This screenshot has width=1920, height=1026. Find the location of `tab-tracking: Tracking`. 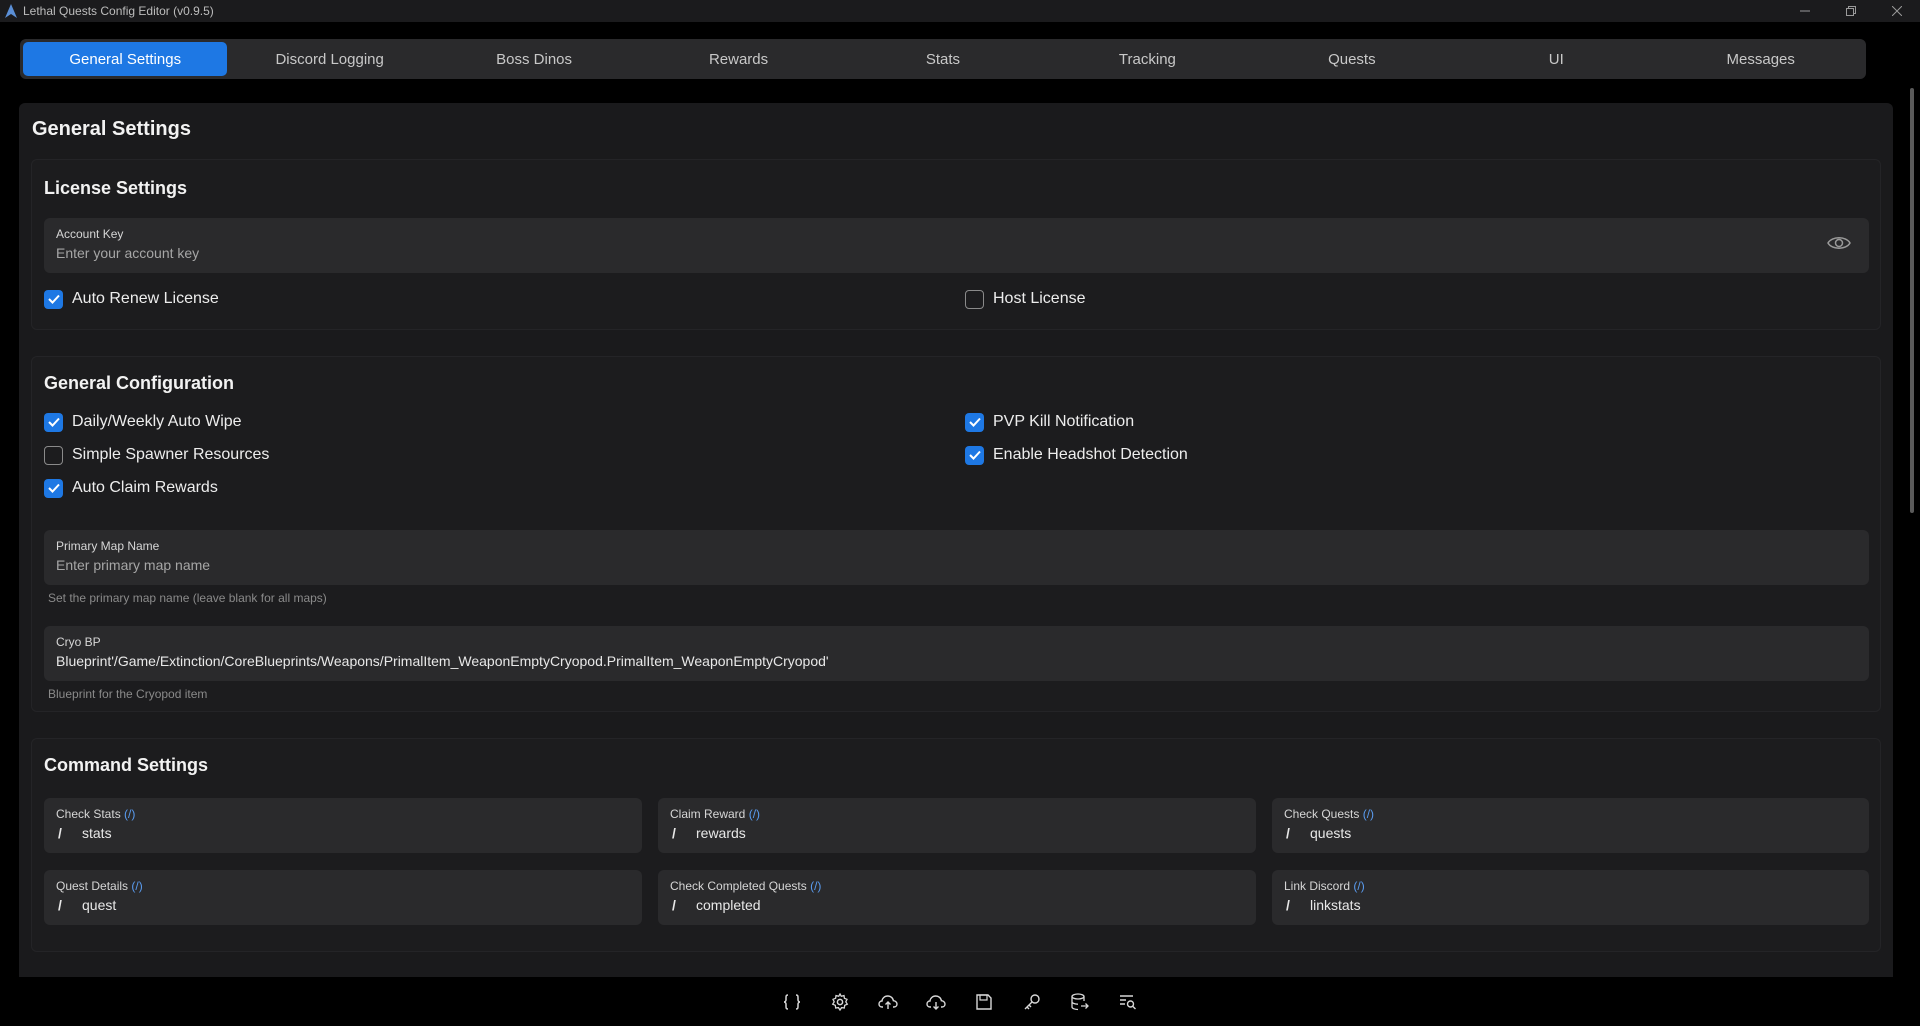

tab-tracking: Tracking is located at coordinates (1147, 59).